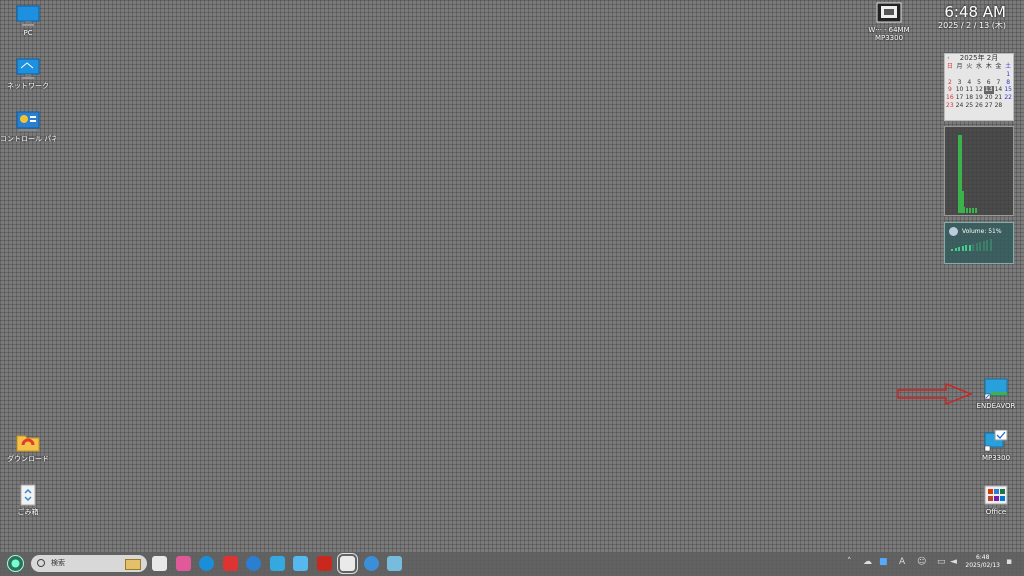  What do you see at coordinates (1009, 562) in the screenshot?
I see `notification-icon: ▪` at bounding box center [1009, 562].